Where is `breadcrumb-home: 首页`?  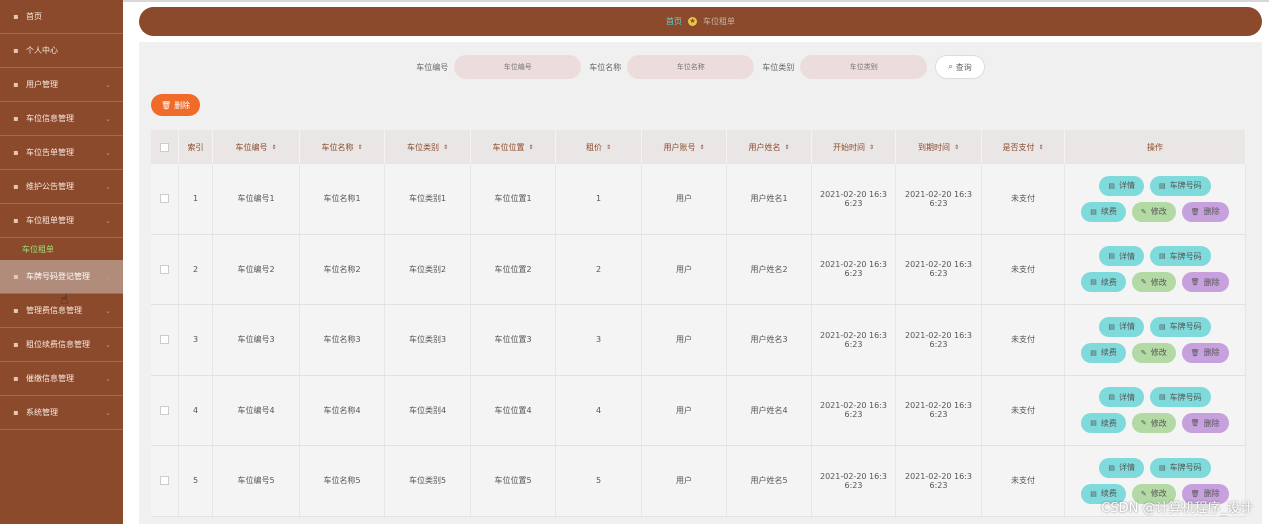
breadcrumb-home: 首页 is located at coordinates (674, 21).